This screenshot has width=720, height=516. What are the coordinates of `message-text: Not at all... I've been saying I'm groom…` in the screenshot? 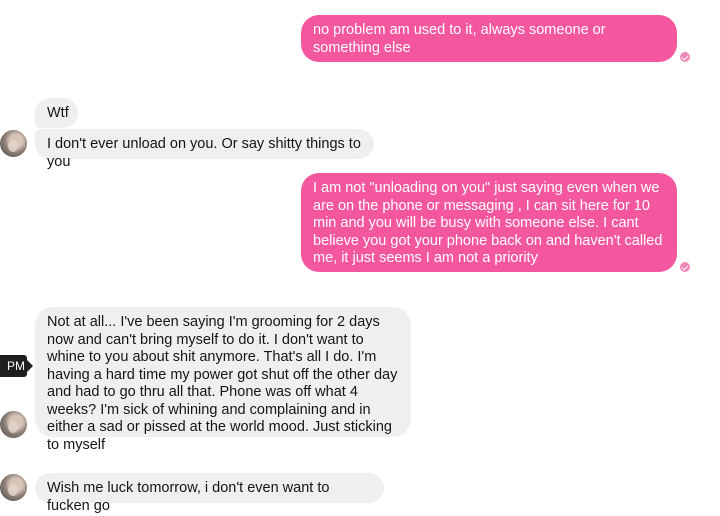 It's located at (222, 383).